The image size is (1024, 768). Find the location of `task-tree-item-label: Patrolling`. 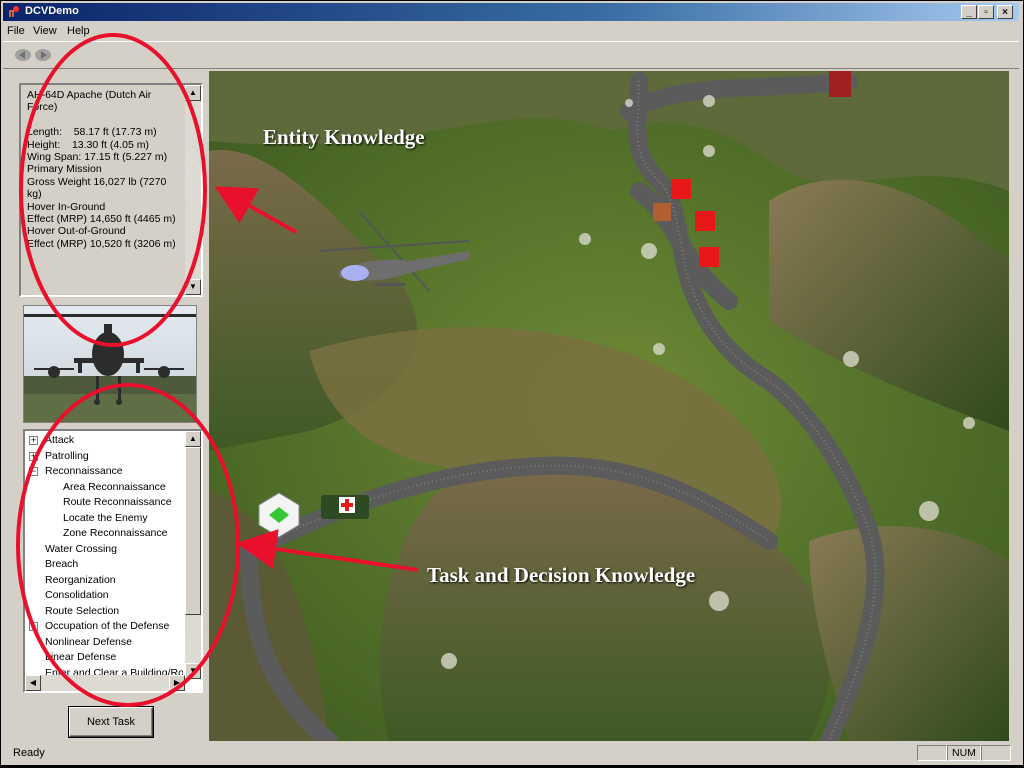

task-tree-item-label: Patrolling is located at coordinates (67, 455).